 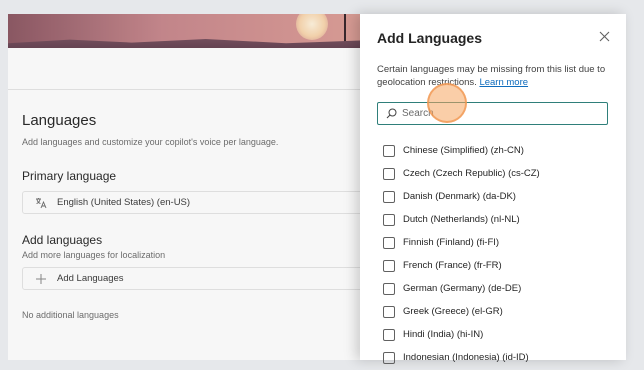 I want to click on language-label: Czech (Czech Republic) (cs-CZ), so click(x=471, y=173).